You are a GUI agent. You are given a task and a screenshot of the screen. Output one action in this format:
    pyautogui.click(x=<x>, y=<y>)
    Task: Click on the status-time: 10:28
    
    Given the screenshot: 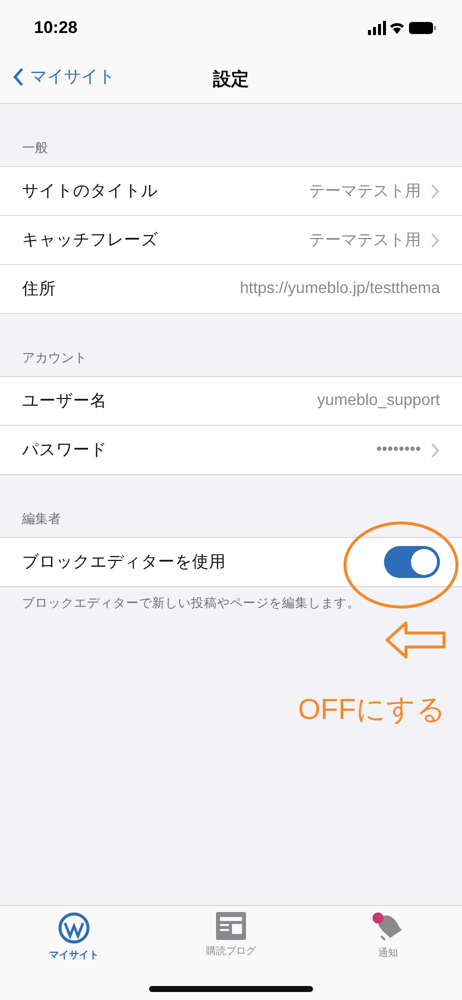 What is the action you would take?
    pyautogui.click(x=56, y=28)
    